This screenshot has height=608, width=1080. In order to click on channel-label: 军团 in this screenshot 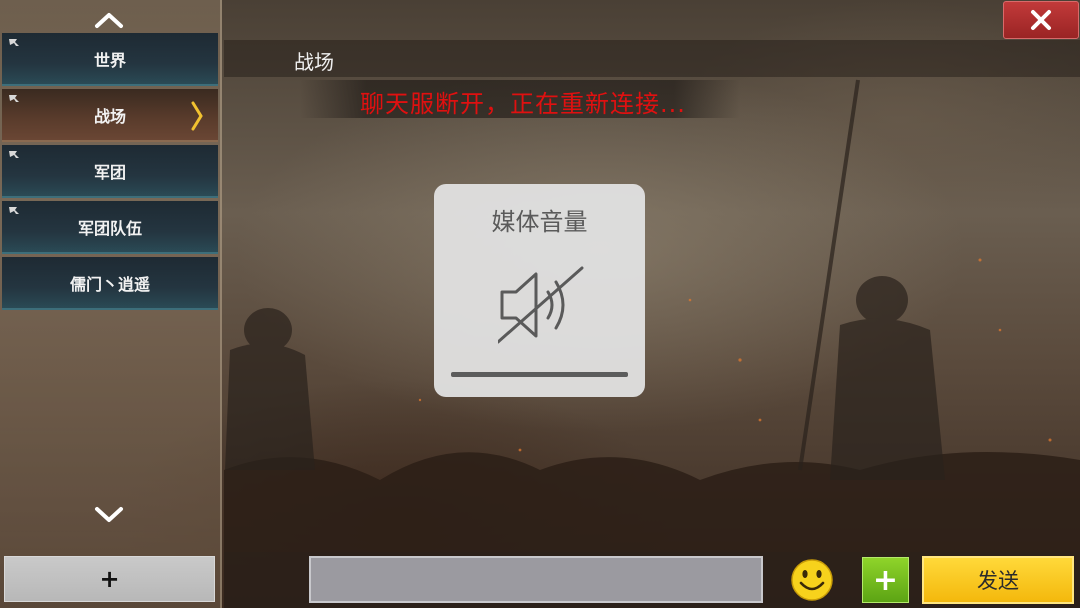, I will do `click(109, 172)`.